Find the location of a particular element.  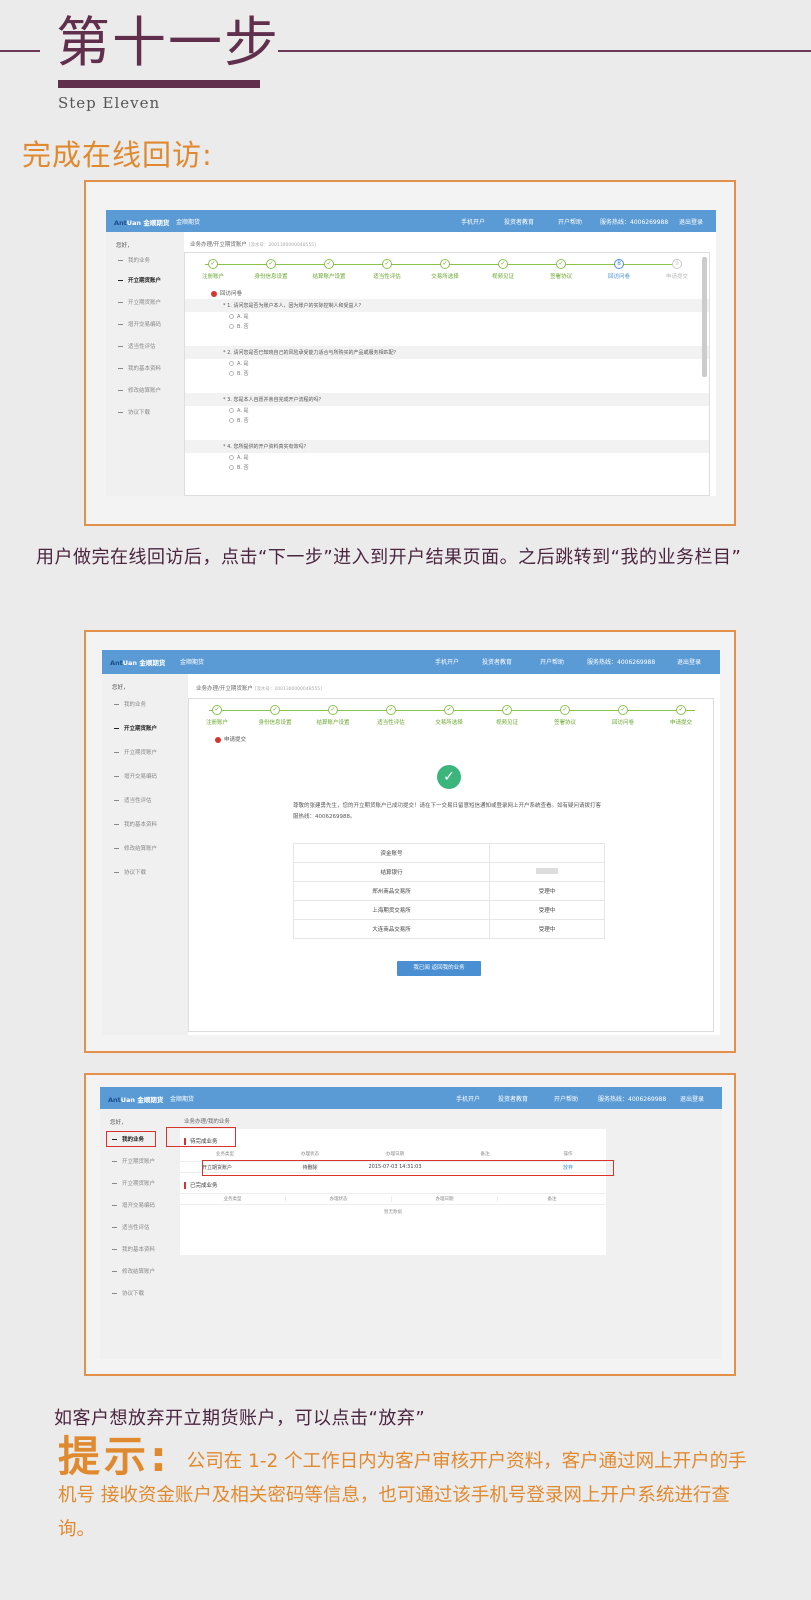

scrollbar is located at coordinates (704, 317).